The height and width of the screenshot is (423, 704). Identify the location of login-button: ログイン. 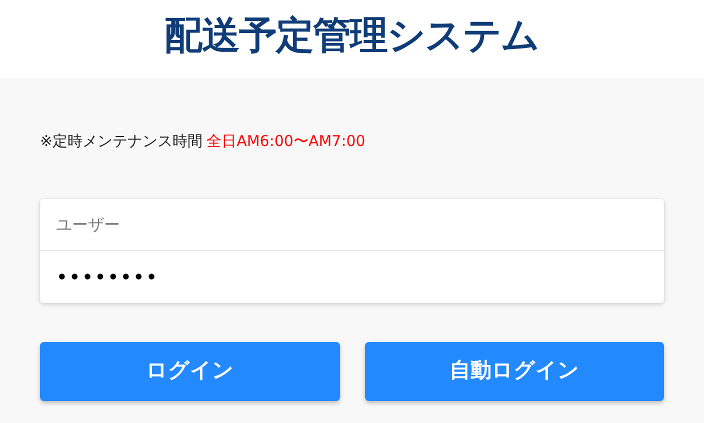
(190, 371).